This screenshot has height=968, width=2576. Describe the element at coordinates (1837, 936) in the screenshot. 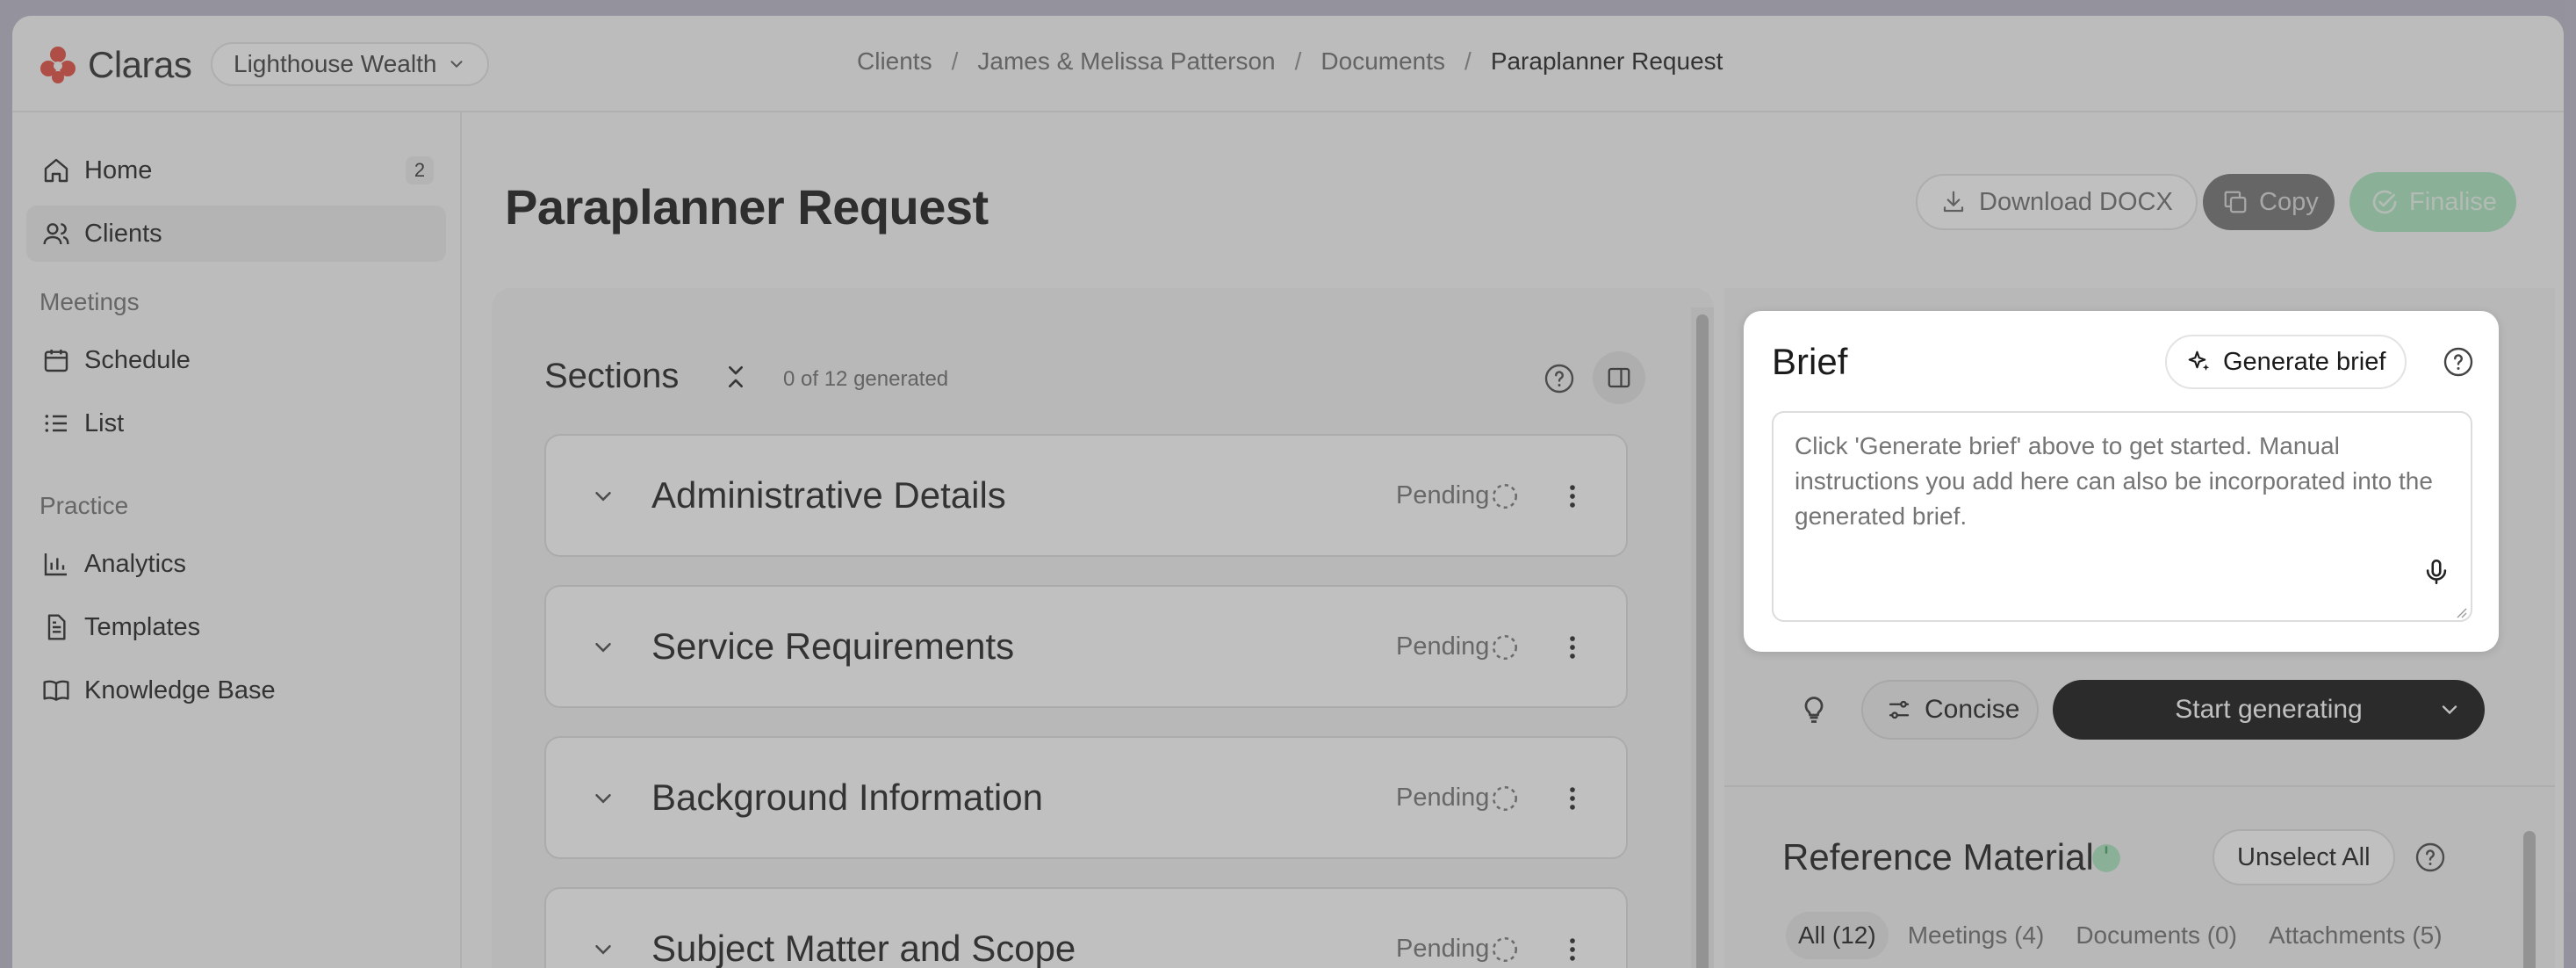

I see `tab-all: All (12)` at that location.